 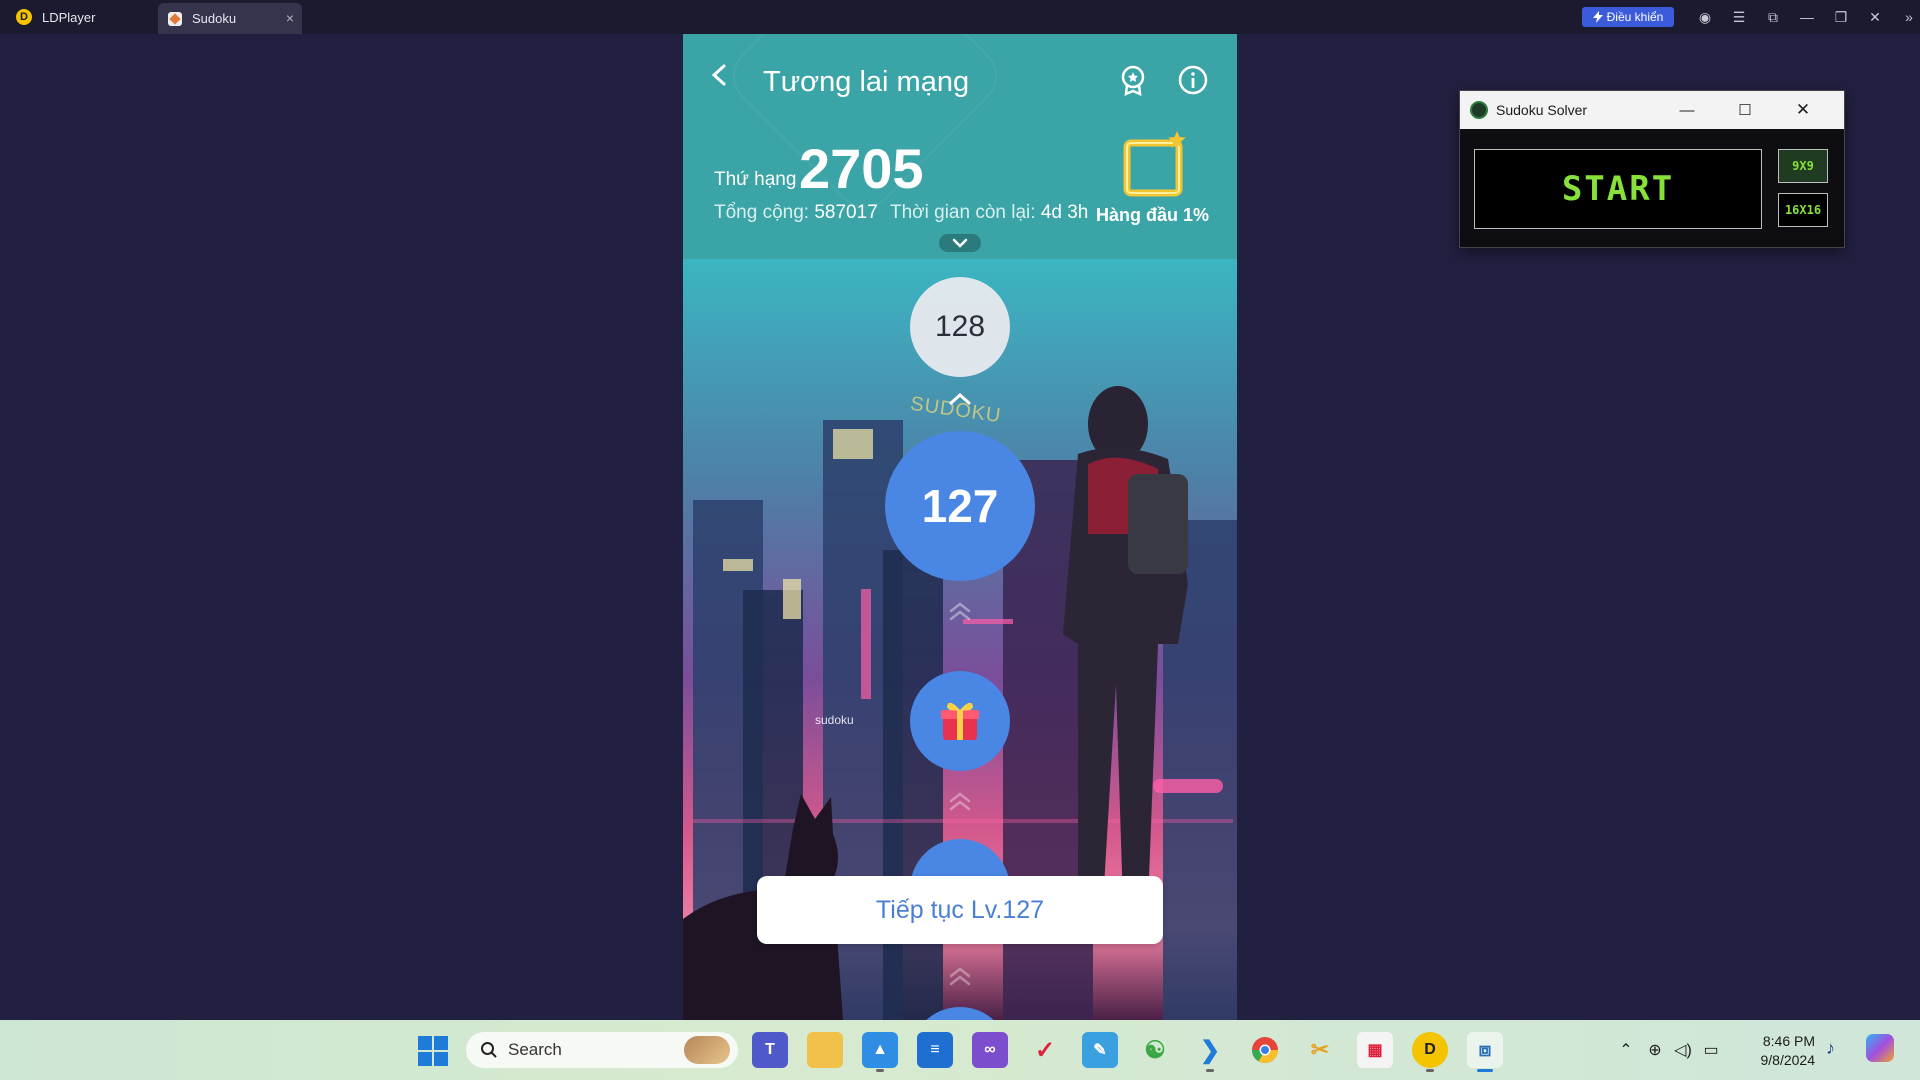 I want to click on green-app-icon: ☯, so click(x=1155, y=1050).